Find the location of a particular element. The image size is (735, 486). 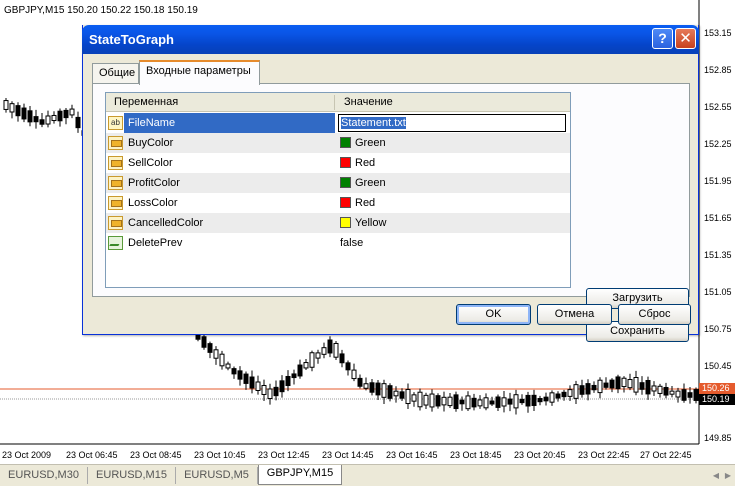

chart-tab: EURUSD,M30 is located at coordinates (44, 475).